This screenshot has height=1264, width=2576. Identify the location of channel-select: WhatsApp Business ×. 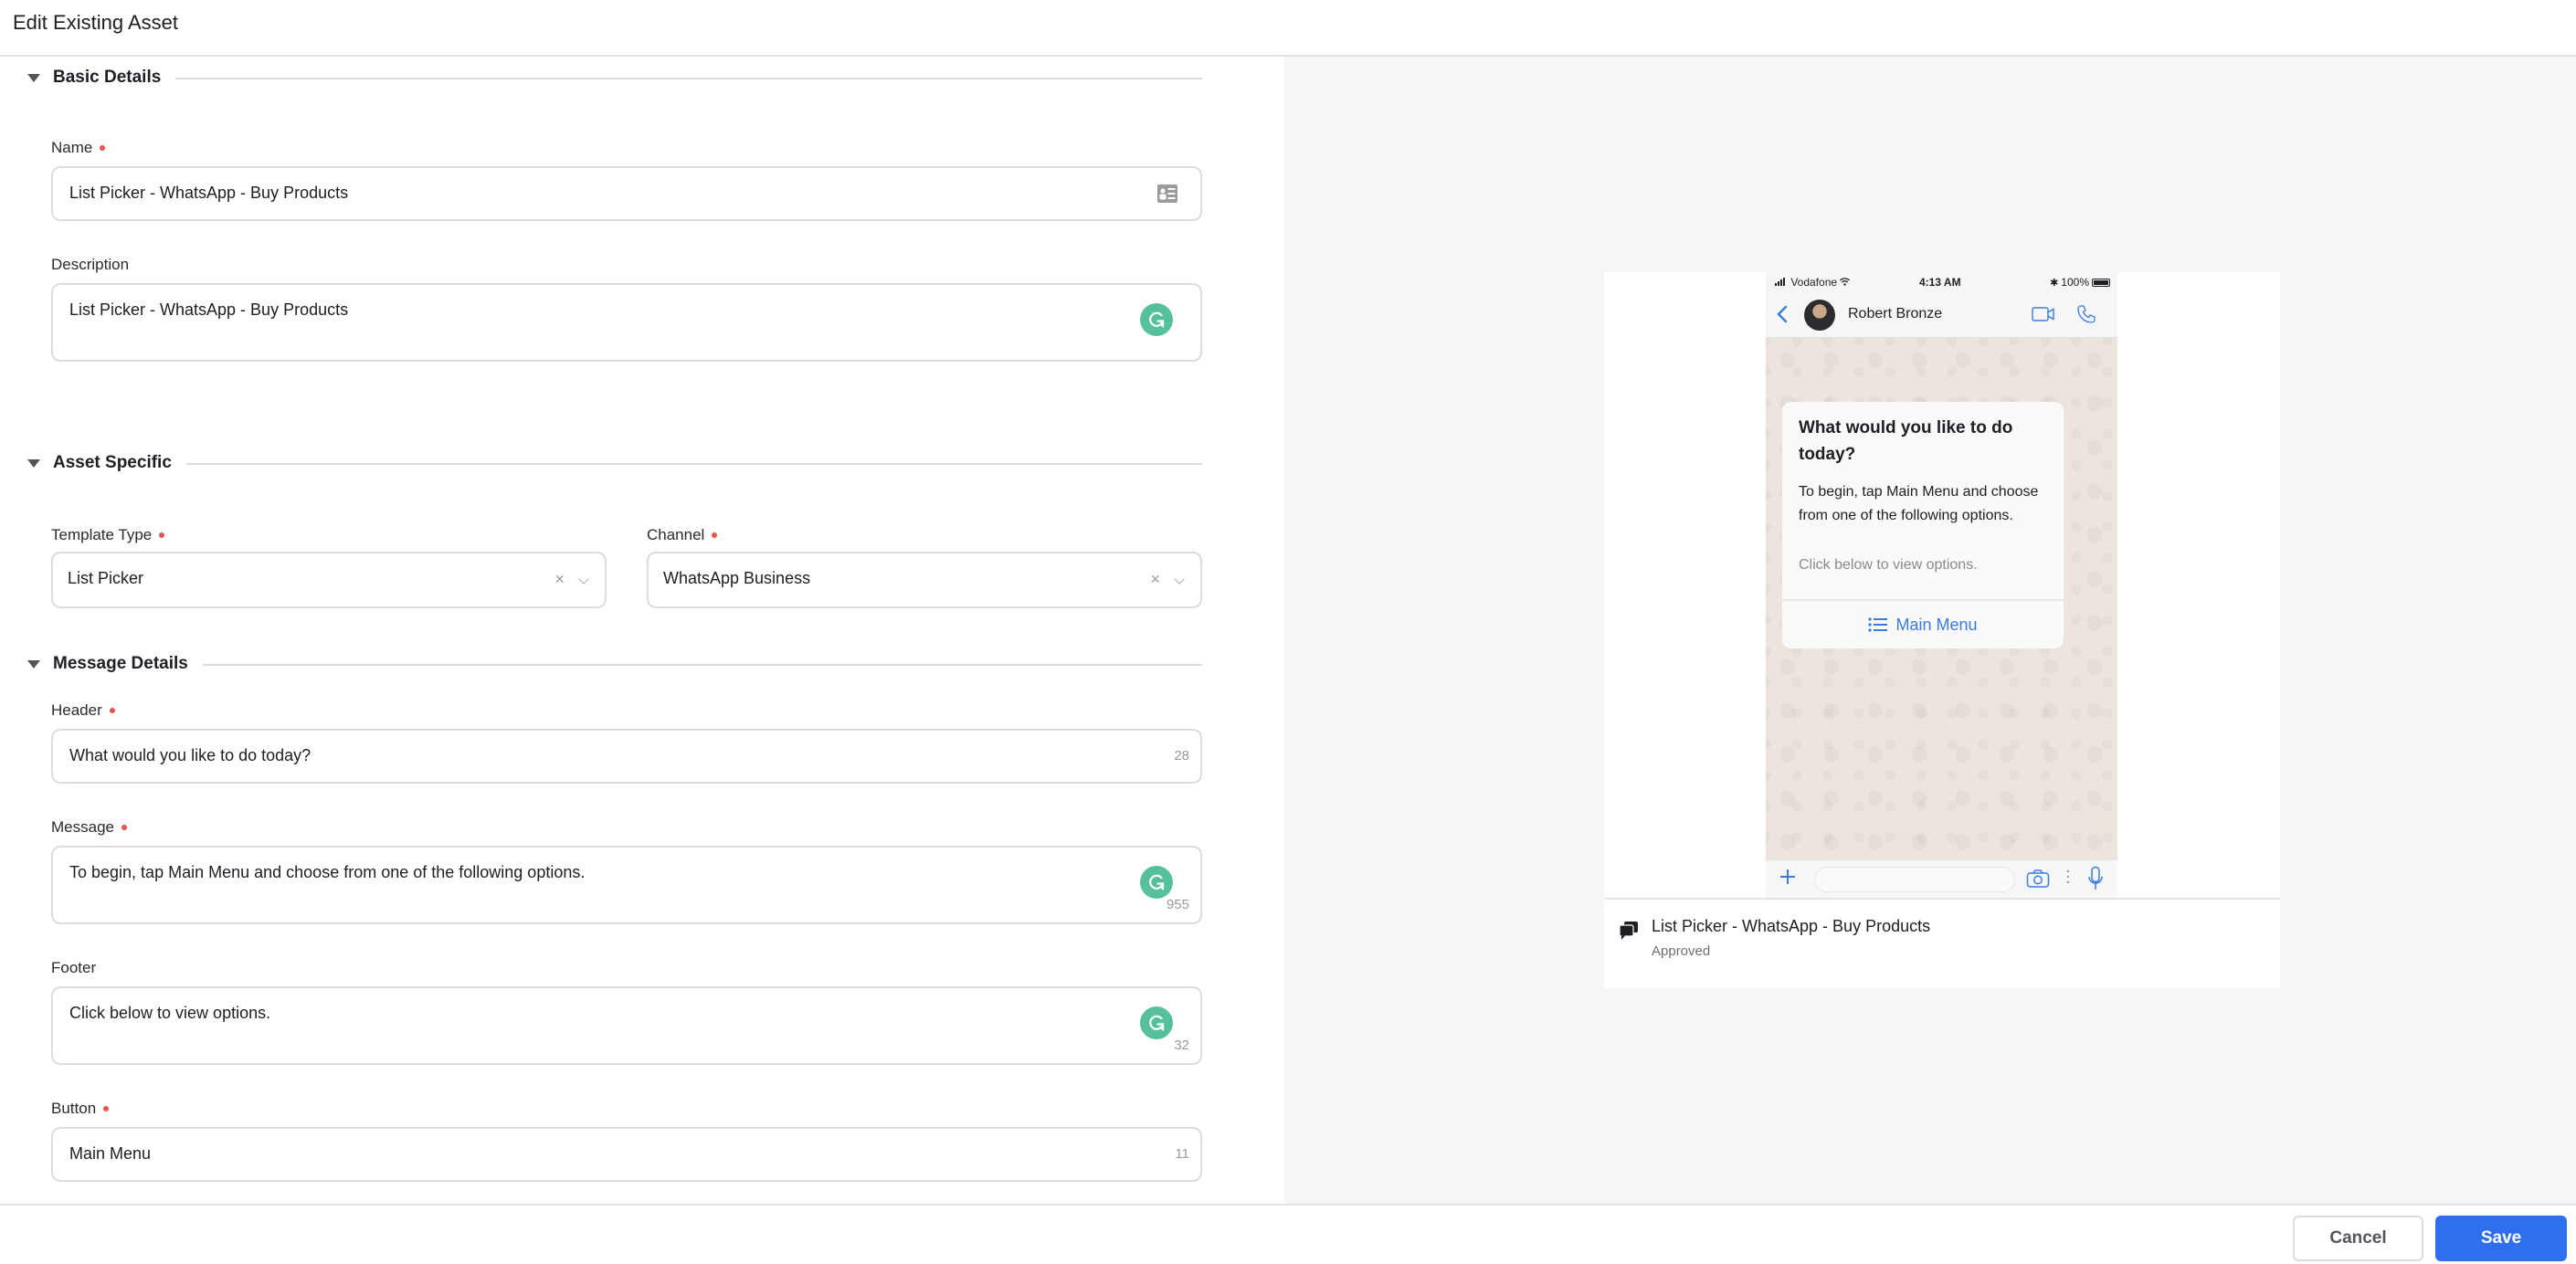
(924, 580).